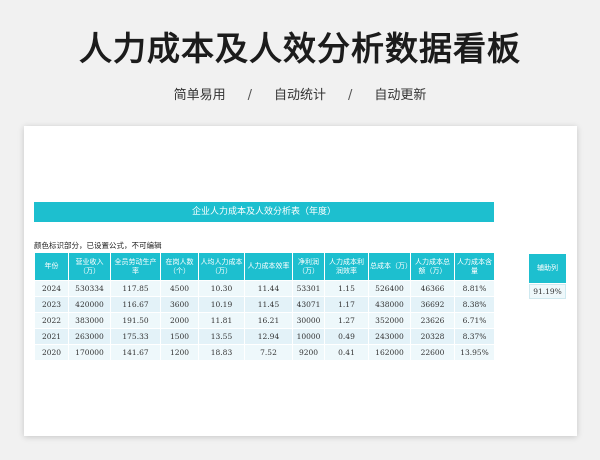 This screenshot has width=600, height=460. Describe the element at coordinates (300, 48) in the screenshot. I see `page-title: 人力成本及人效分析数据看板` at that location.